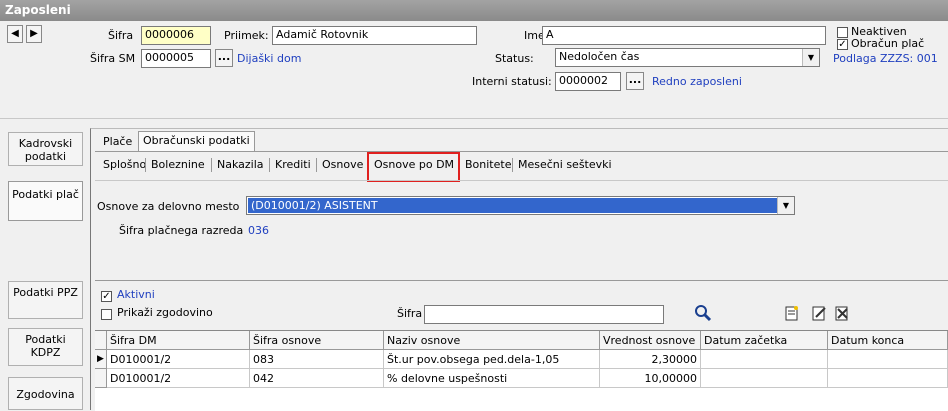  What do you see at coordinates (521, 151) in the screenshot?
I see `tab-divider` at bounding box center [521, 151].